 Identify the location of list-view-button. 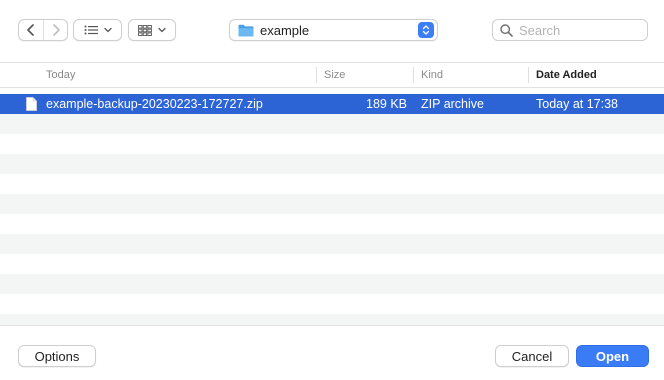
(97, 30).